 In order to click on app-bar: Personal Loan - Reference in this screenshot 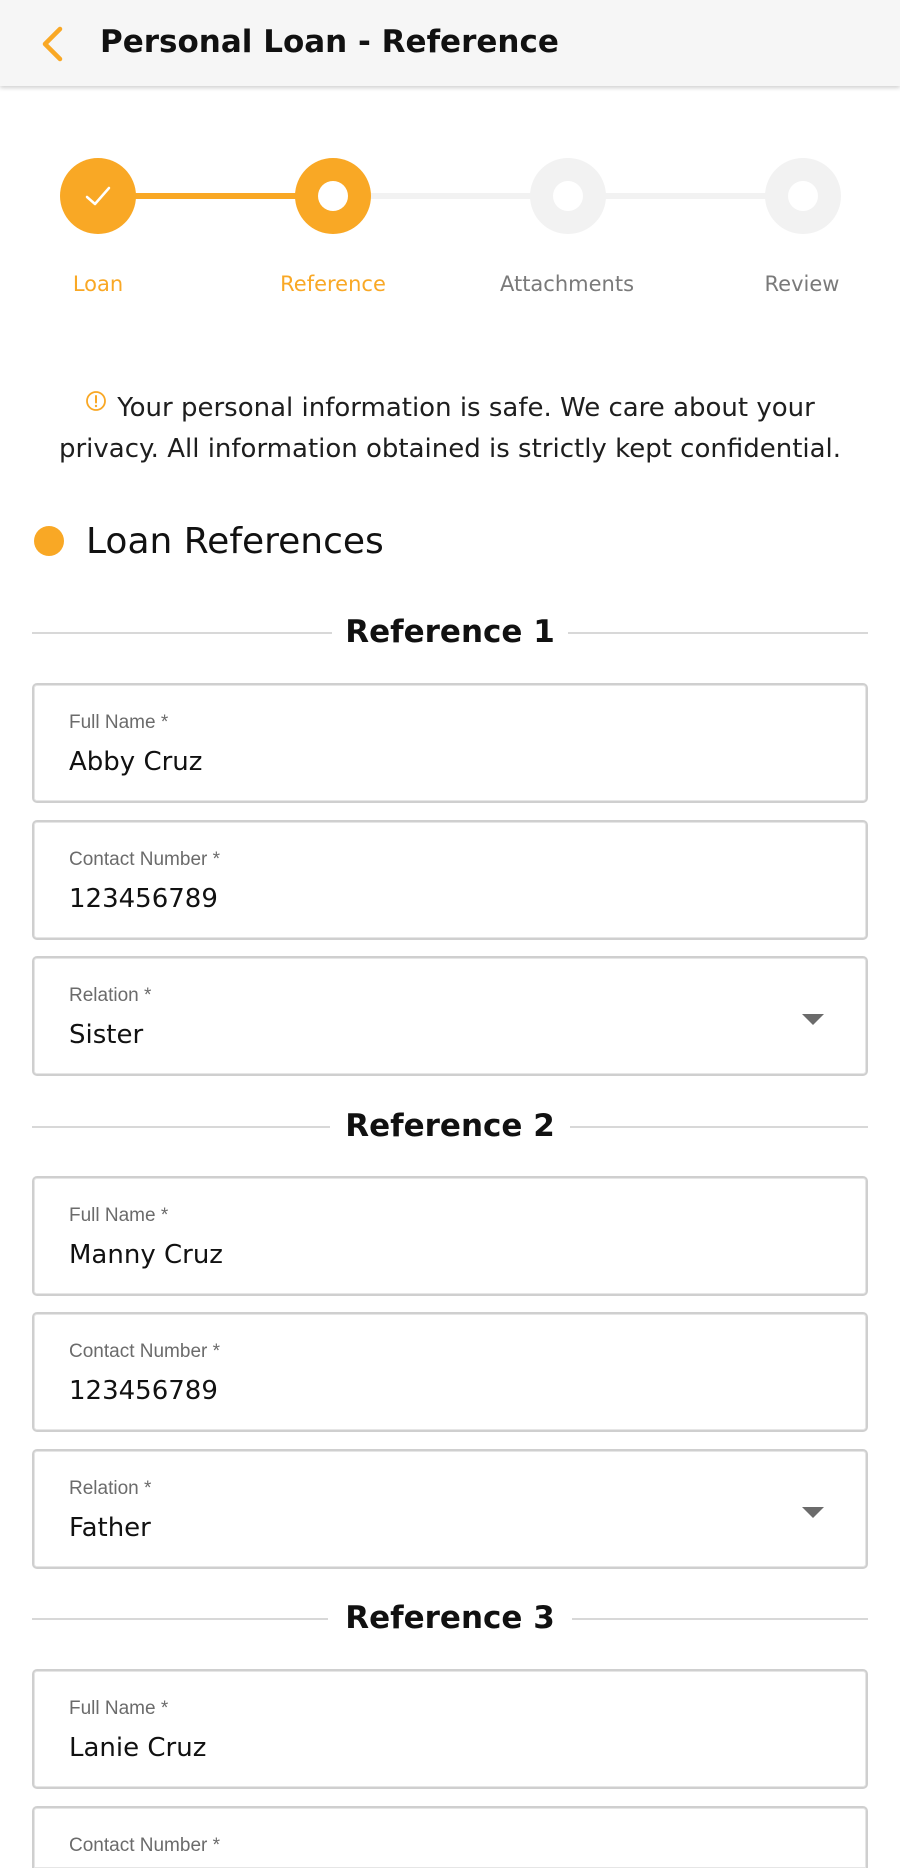, I will do `click(450, 43)`.